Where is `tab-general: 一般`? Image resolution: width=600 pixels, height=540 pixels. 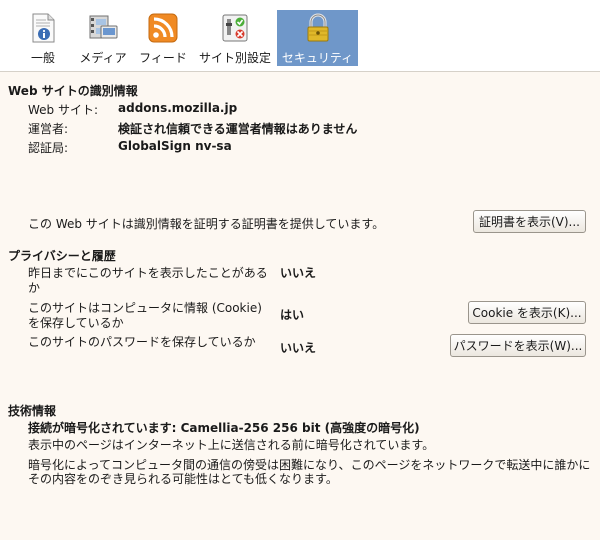 tab-general: 一般 is located at coordinates (43, 38).